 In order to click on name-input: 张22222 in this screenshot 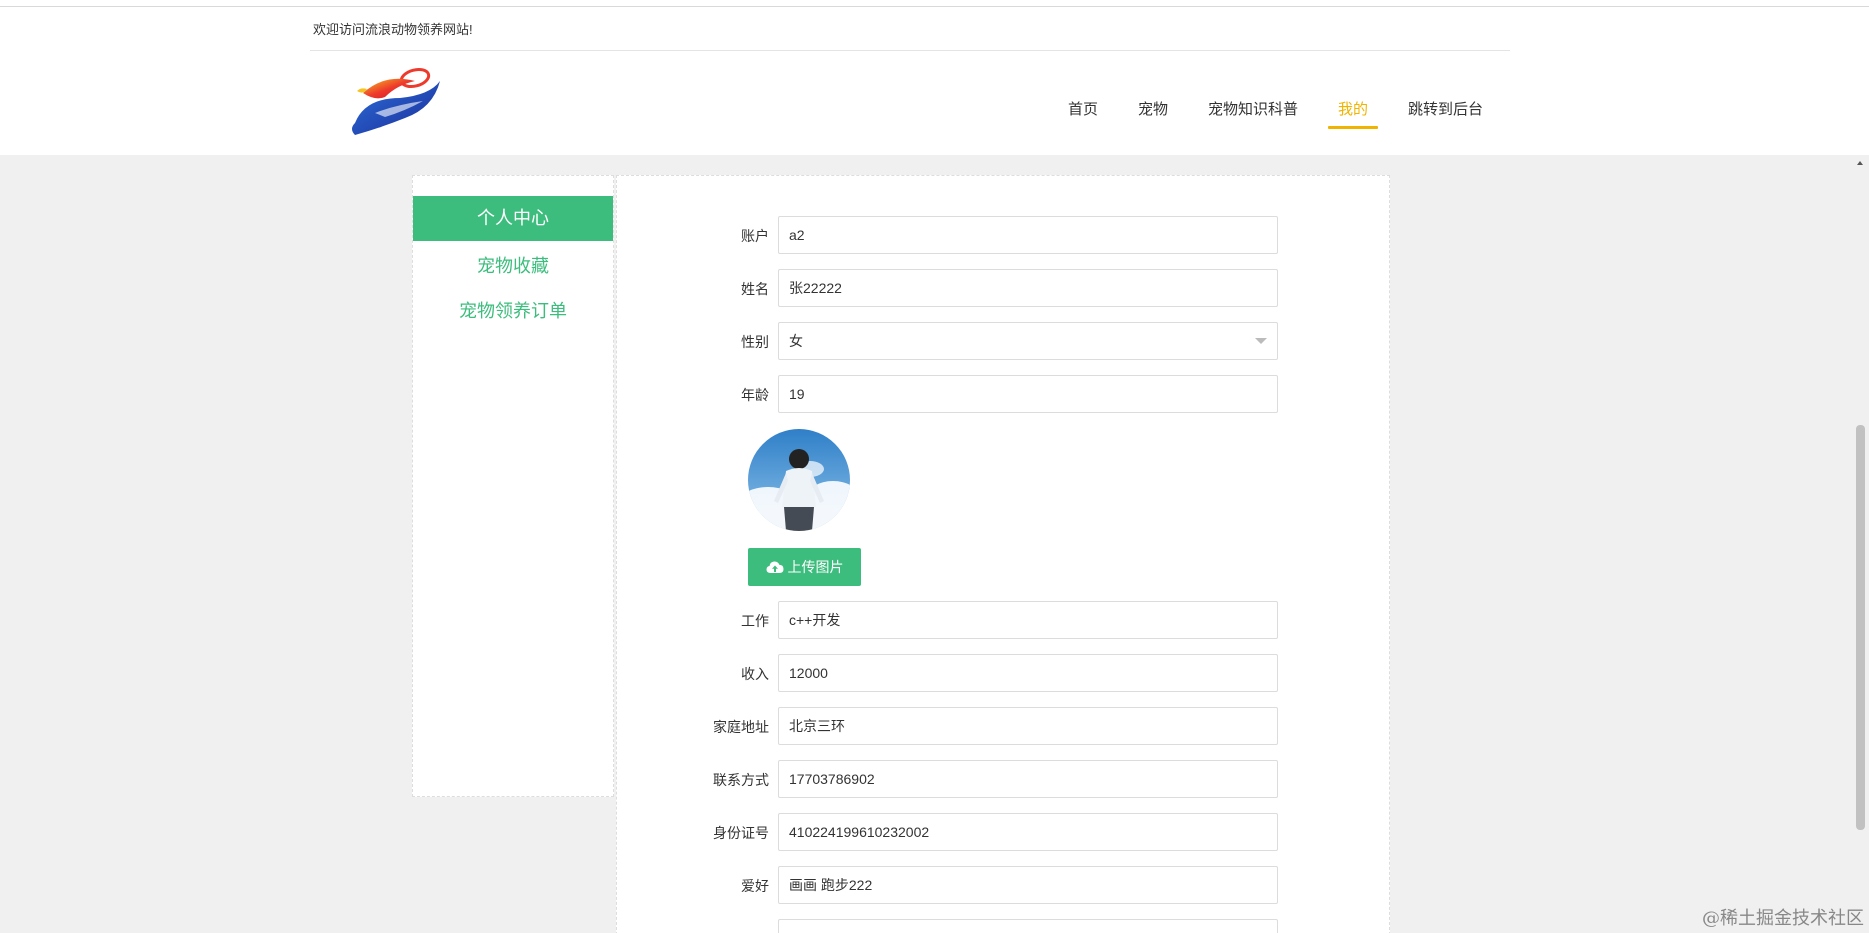, I will do `click(1028, 288)`.